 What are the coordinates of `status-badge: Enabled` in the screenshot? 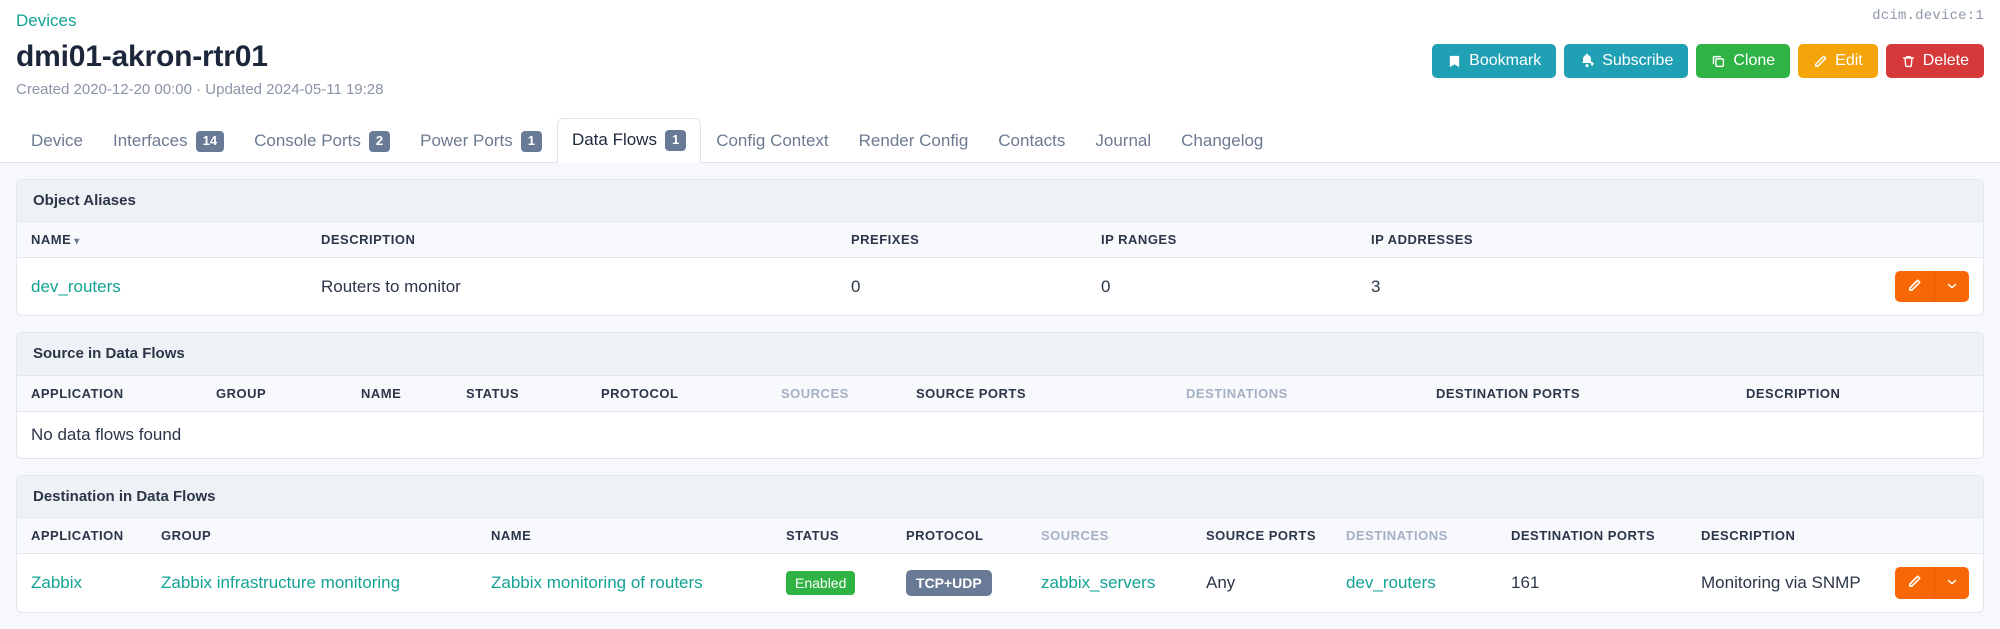 It's located at (821, 583).